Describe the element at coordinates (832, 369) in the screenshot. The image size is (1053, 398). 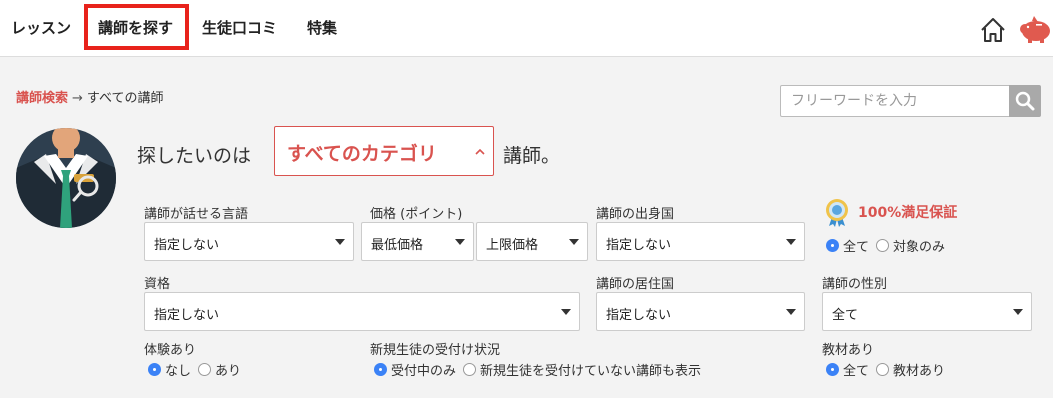
I see `materials-radio-all` at that location.